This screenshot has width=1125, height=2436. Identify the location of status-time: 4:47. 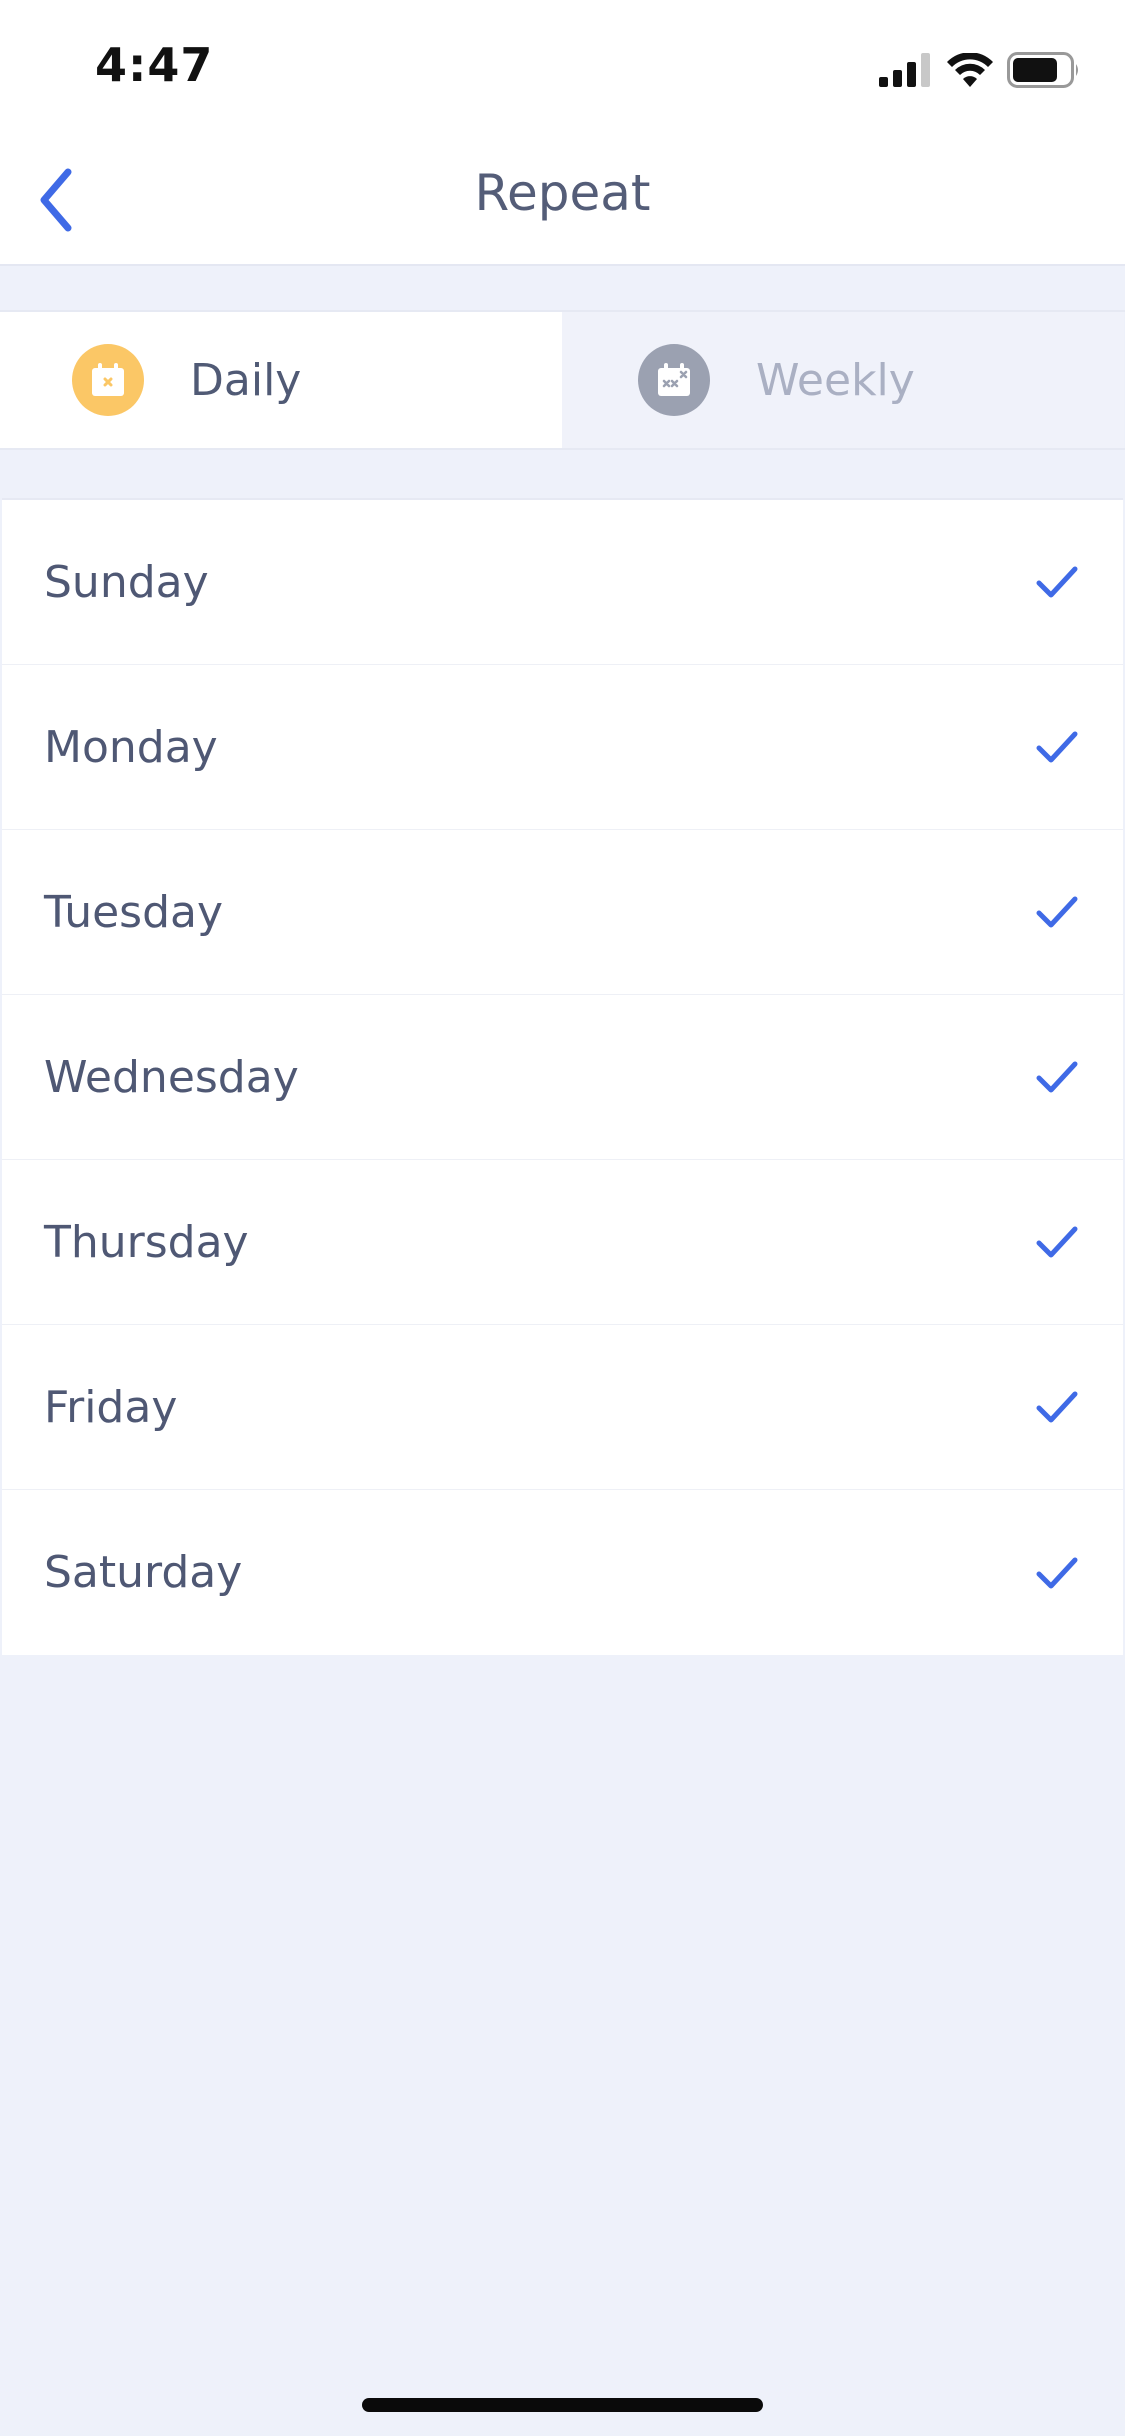
(154, 65).